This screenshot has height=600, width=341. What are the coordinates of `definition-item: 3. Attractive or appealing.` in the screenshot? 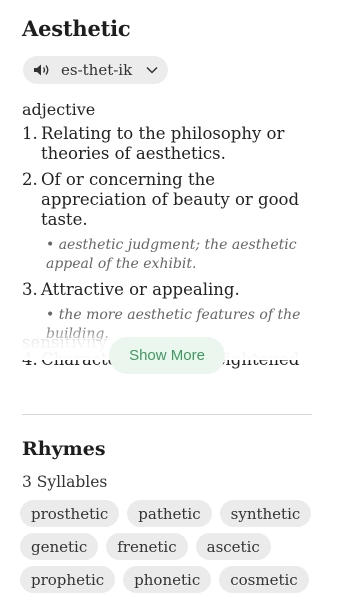 It's located at (167, 290).